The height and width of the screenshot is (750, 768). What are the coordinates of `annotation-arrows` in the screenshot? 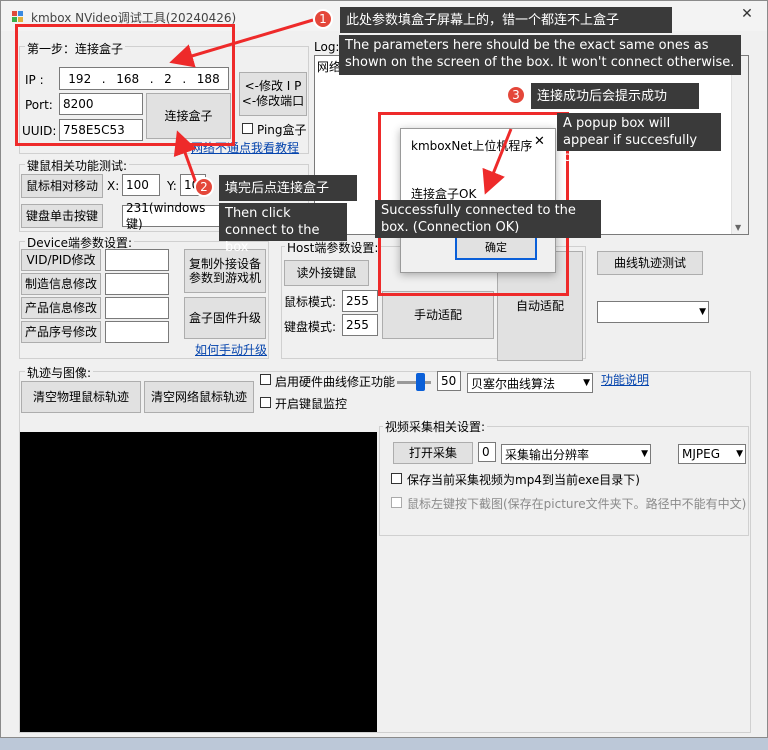 It's located at (341, 106).